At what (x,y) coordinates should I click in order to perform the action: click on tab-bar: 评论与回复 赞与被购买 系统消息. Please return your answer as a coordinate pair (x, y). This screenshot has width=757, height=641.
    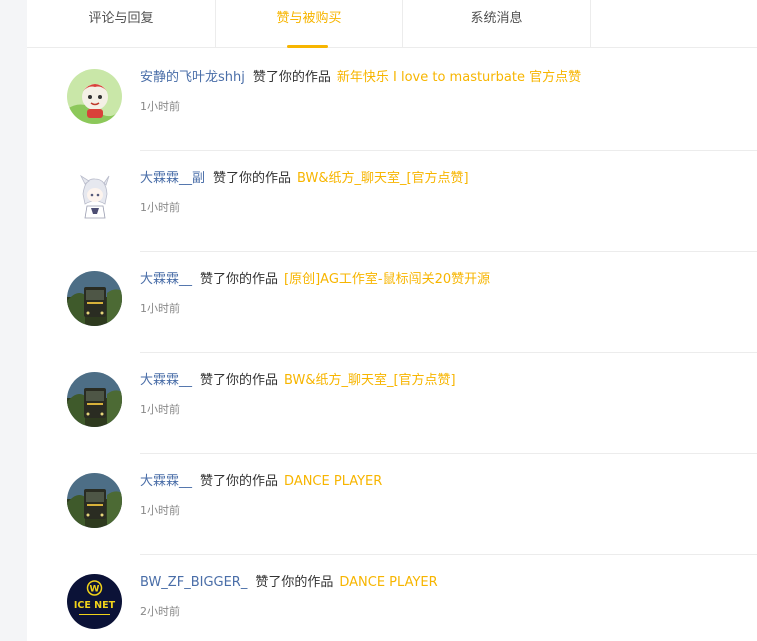
    Looking at the image, I should click on (392, 24).